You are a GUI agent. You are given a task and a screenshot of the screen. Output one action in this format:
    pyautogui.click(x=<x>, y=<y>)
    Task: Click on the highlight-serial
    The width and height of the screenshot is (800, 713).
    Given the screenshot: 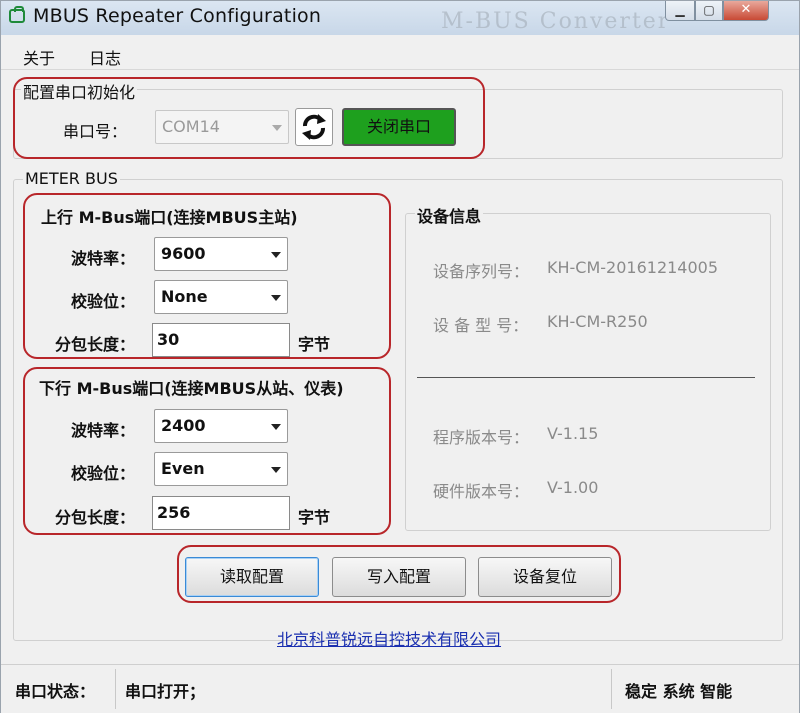 What is the action you would take?
    pyautogui.click(x=249, y=118)
    